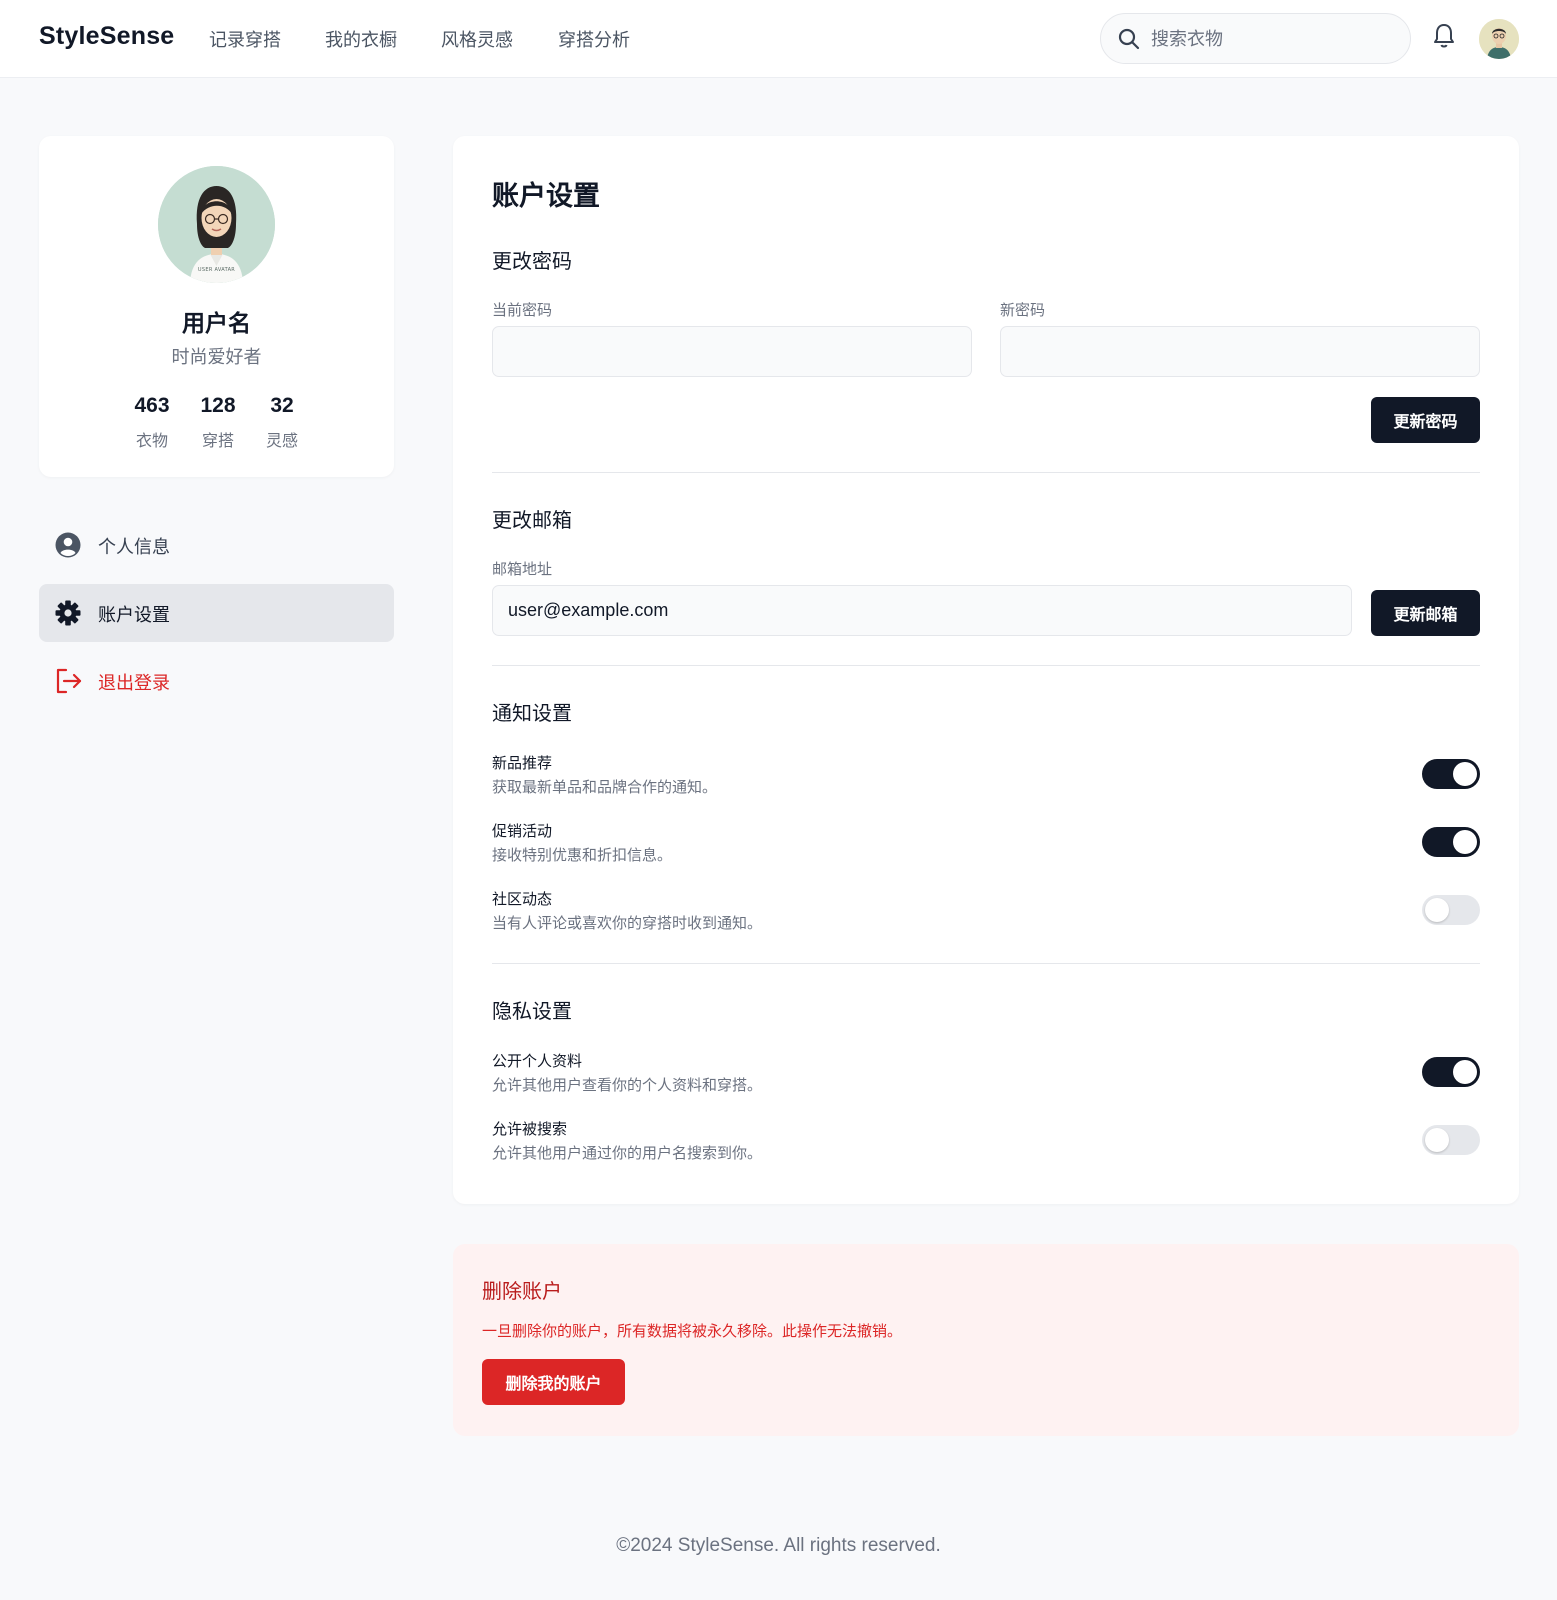 This screenshot has width=1557, height=1600. Describe the element at coordinates (152, 405) in the screenshot. I see `stat-value: 463` at that location.